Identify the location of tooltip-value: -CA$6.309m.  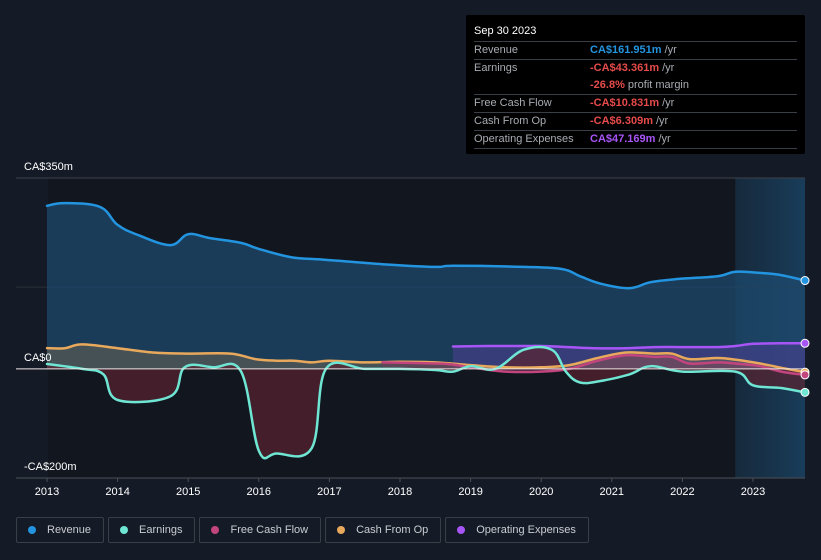
(621, 121).